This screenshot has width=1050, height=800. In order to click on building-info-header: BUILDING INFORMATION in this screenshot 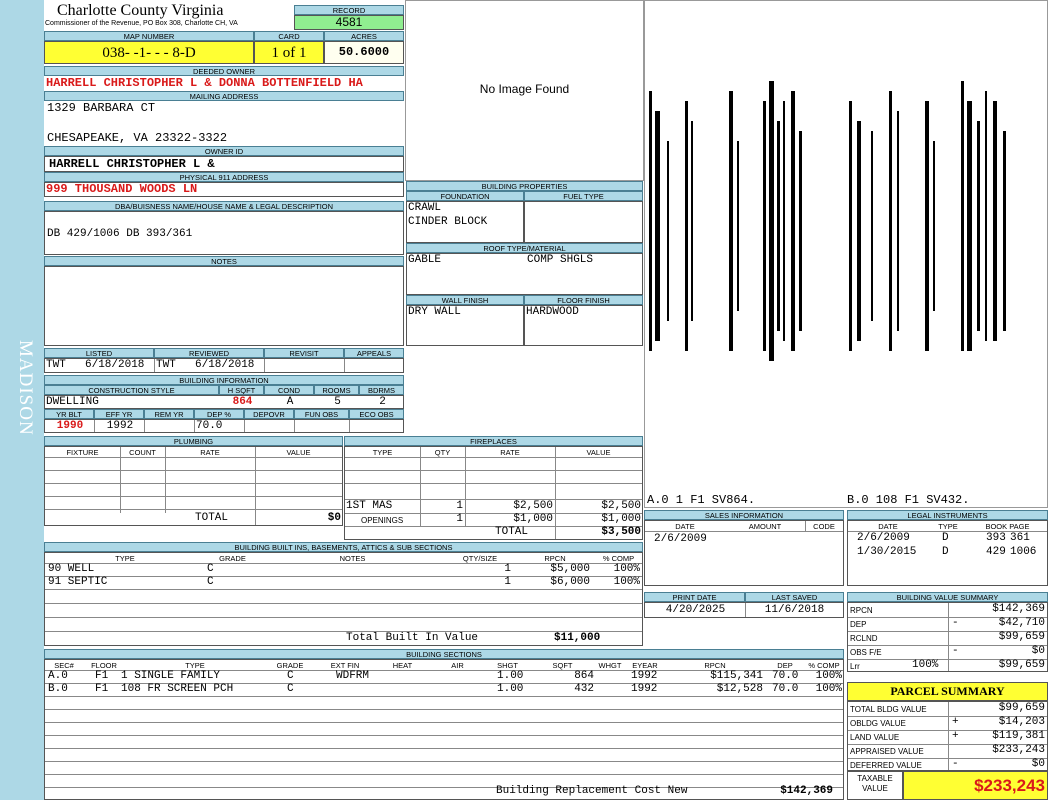, I will do `click(224, 380)`.